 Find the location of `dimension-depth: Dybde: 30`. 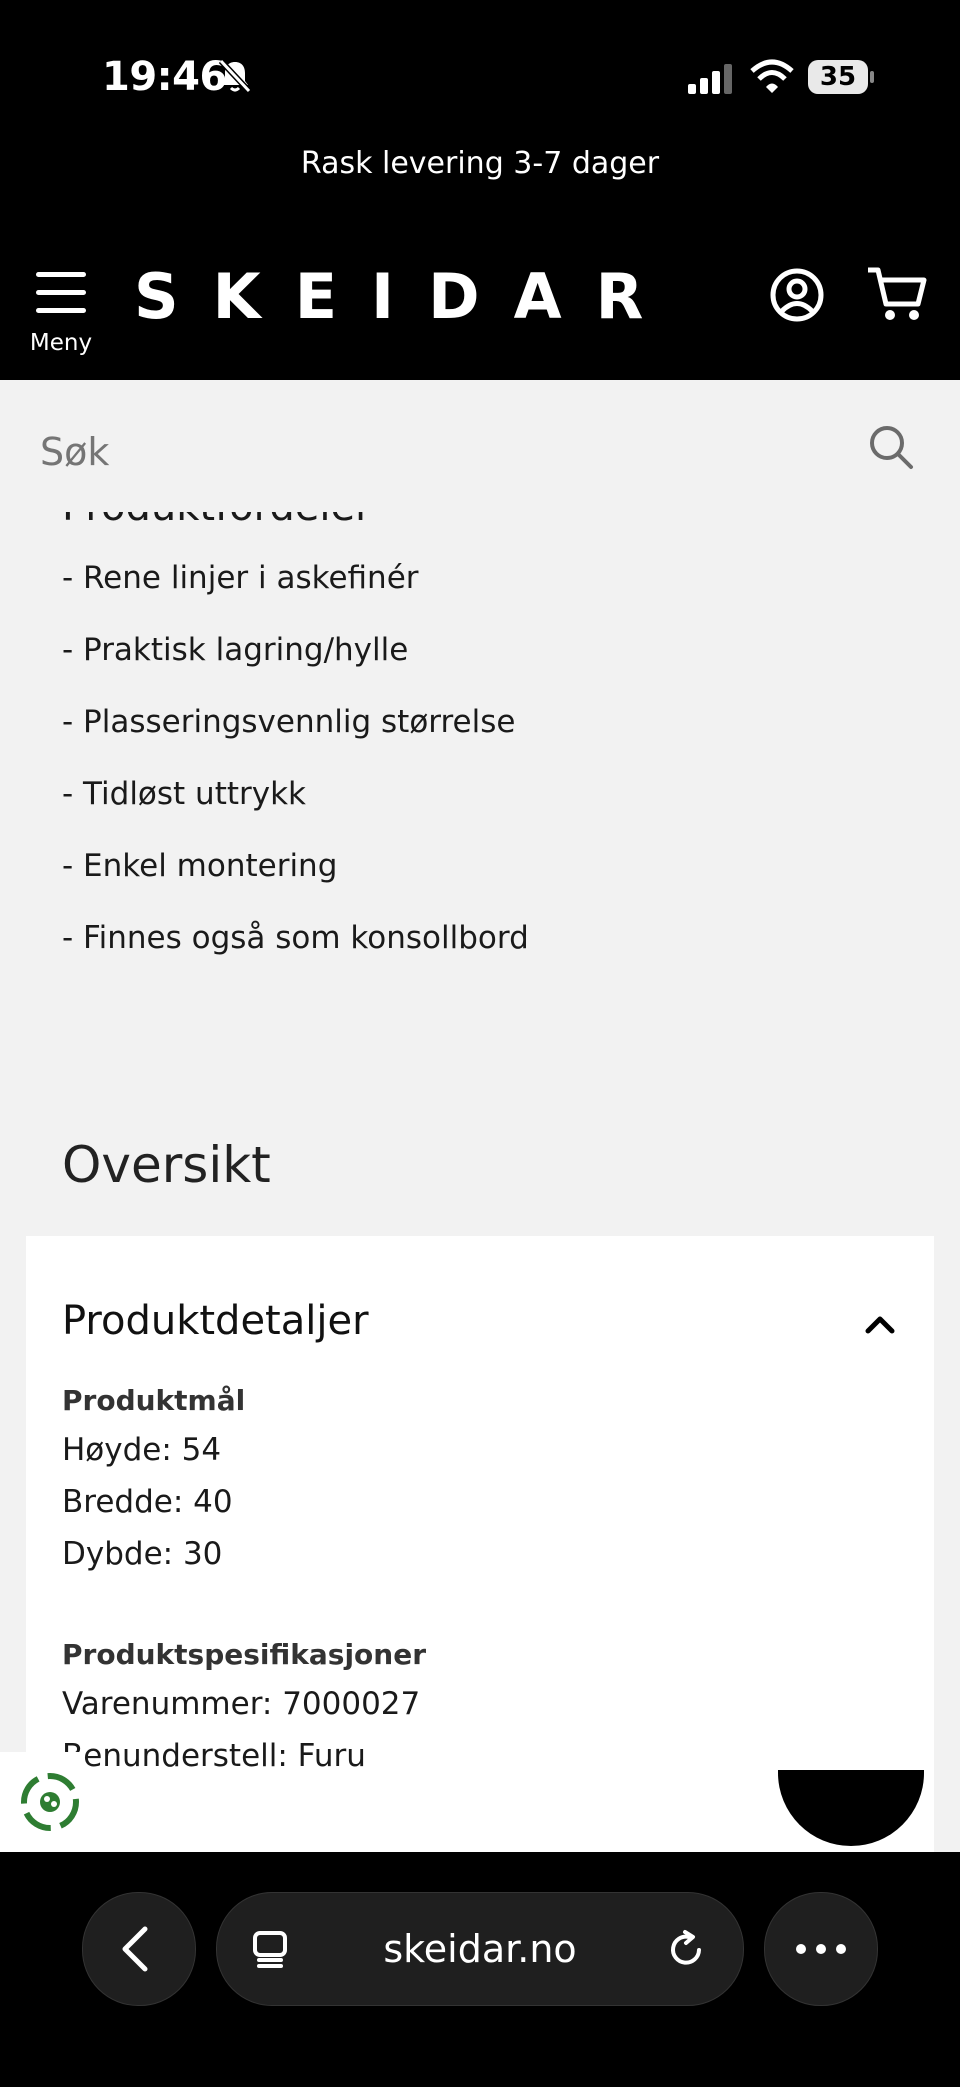

dimension-depth: Dybde: 30 is located at coordinates (142, 1554).